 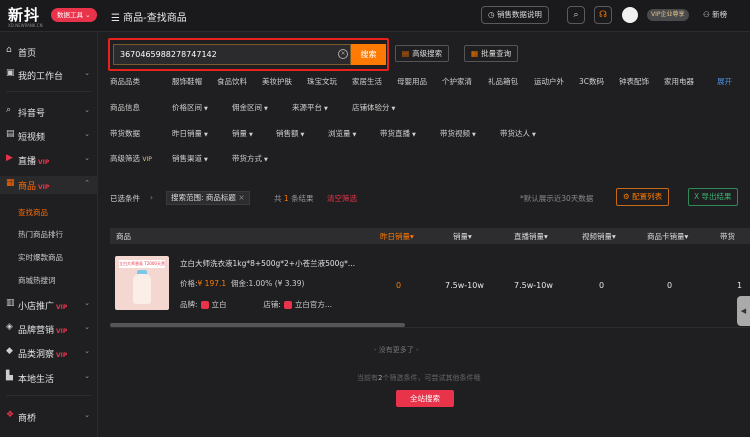 What do you see at coordinates (602, 285) in the screenshot?
I see `video-sales-value: 0` at bounding box center [602, 285].